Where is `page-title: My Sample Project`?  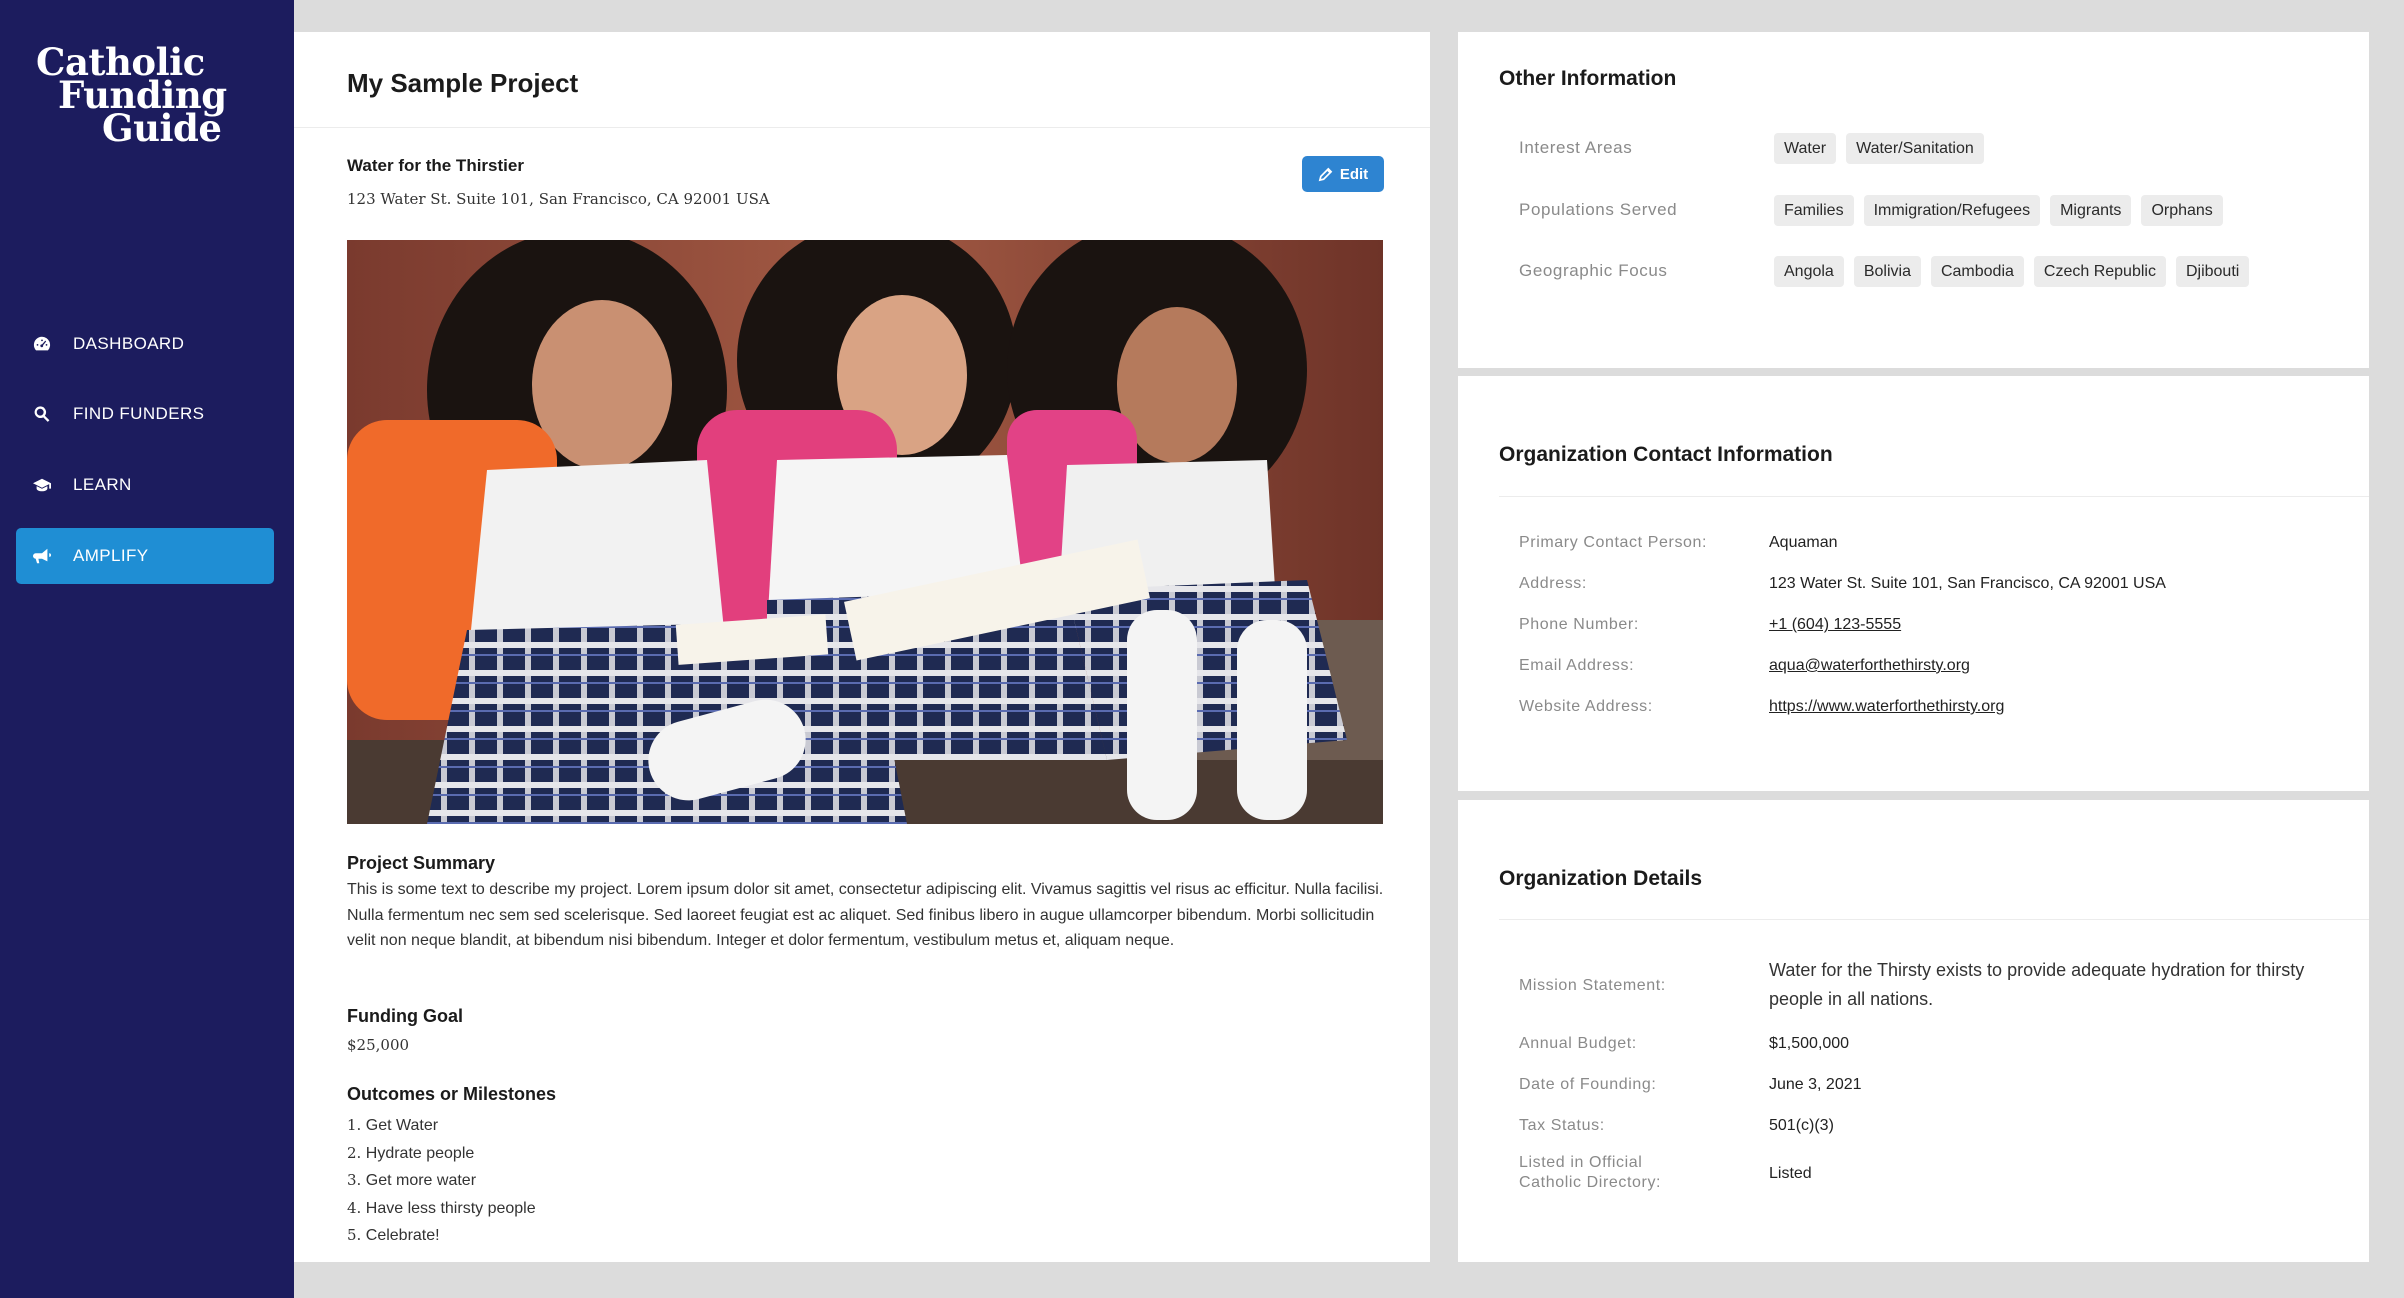
page-title: My Sample Project is located at coordinates (463, 83).